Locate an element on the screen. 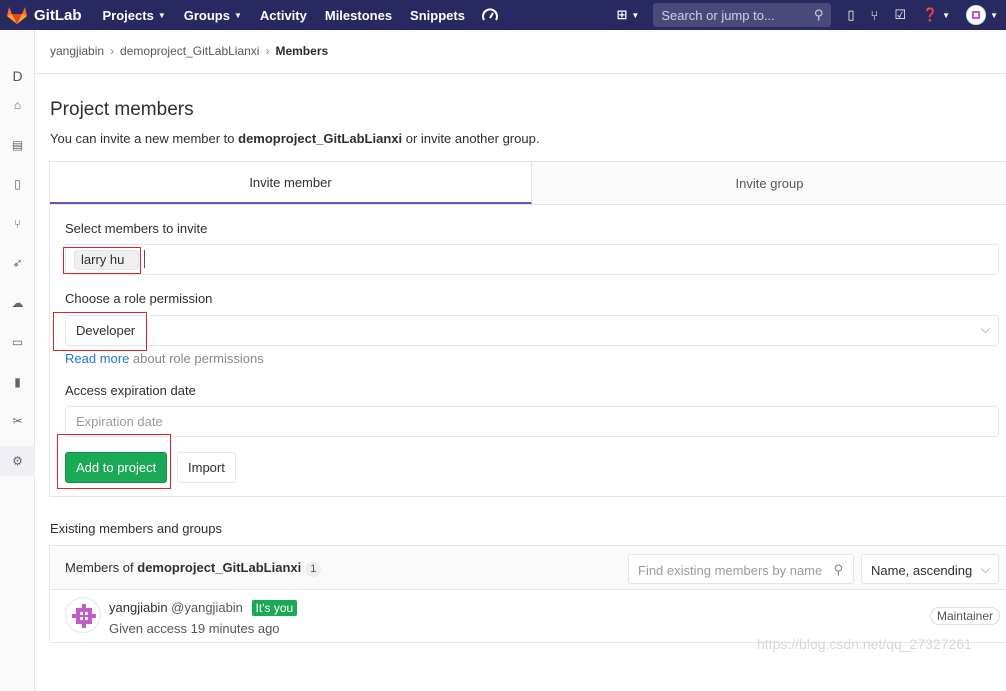 This screenshot has height=691, width=1006. gitlab-logo: GitLab is located at coordinates (44, 15).